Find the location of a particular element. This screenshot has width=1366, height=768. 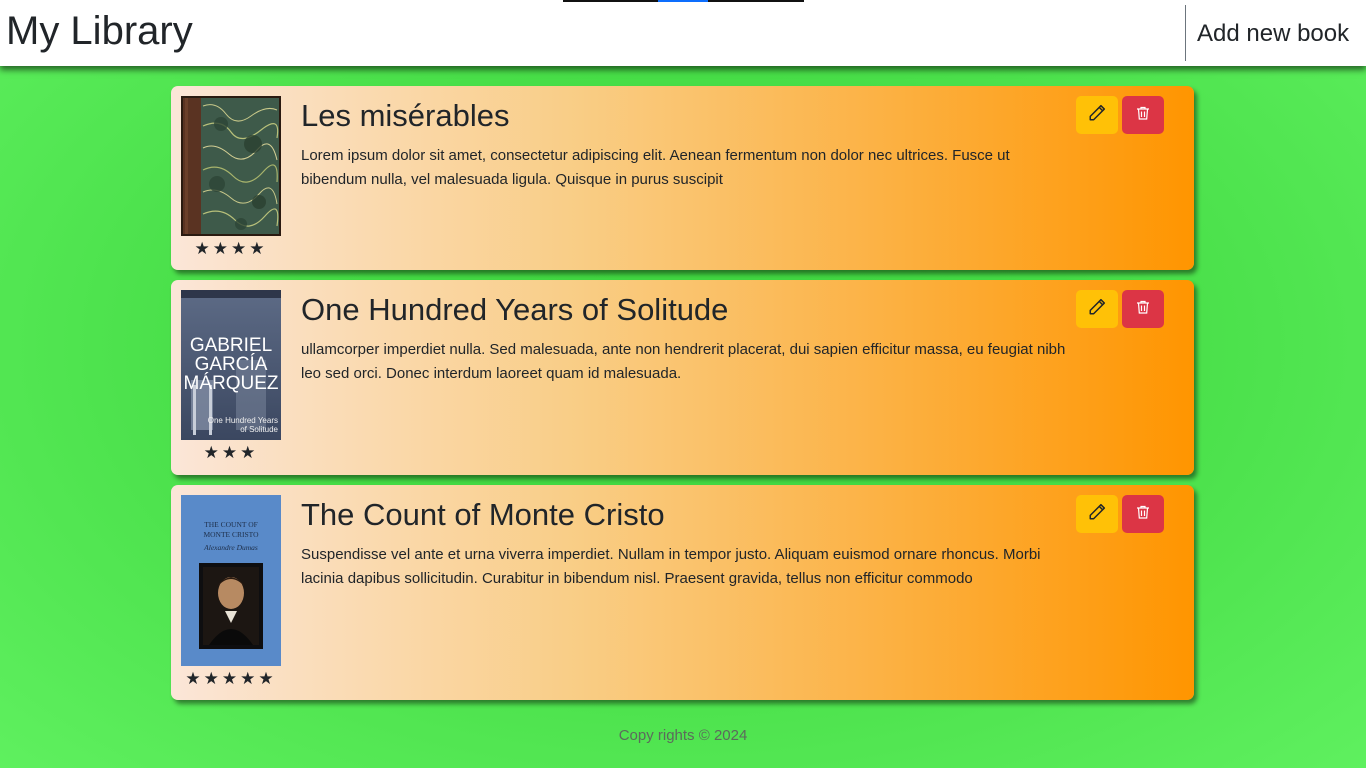

nav-divider is located at coordinates (1185, 33).